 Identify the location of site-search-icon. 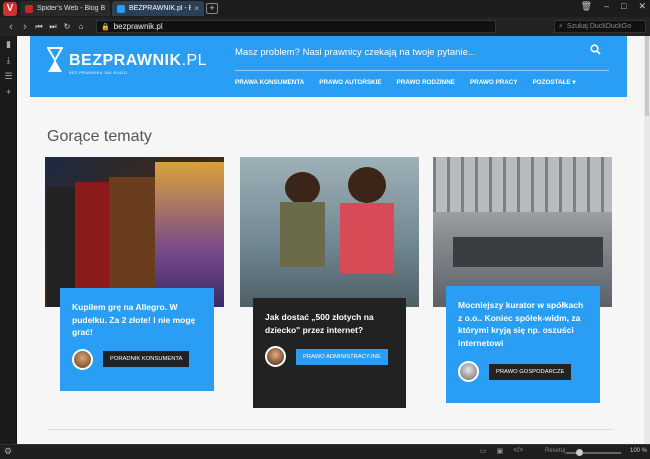
(595, 51).